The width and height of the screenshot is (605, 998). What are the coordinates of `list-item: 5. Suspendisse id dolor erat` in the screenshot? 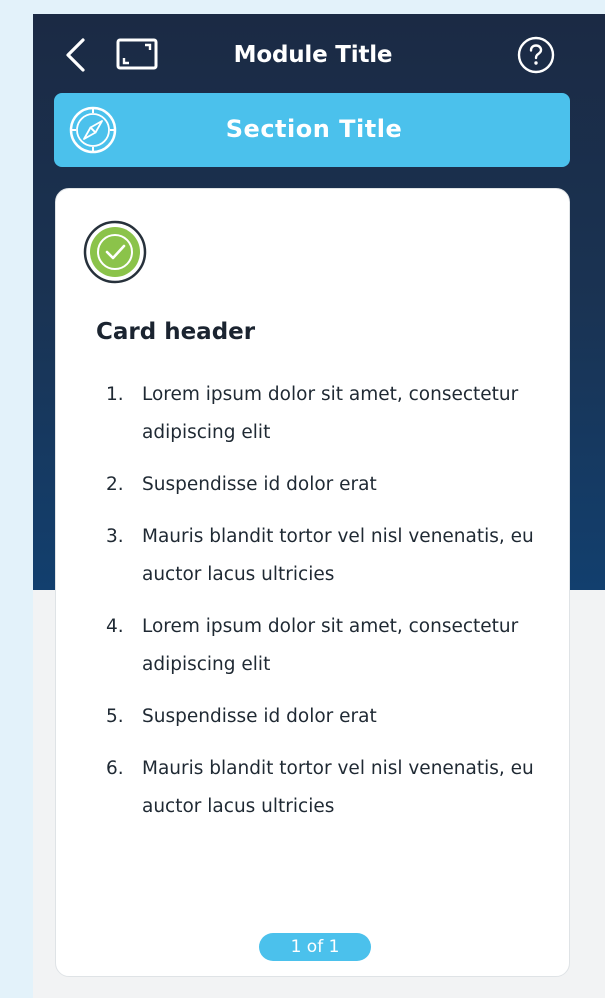 It's located at (326, 717).